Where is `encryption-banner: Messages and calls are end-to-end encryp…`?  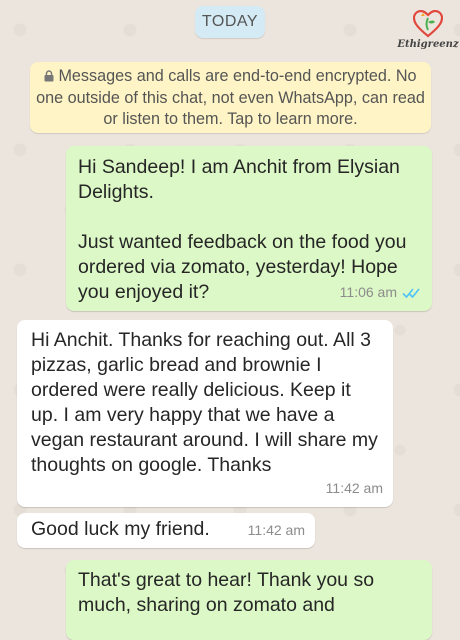
encryption-banner: Messages and calls are end-to-end encryp… is located at coordinates (230, 97).